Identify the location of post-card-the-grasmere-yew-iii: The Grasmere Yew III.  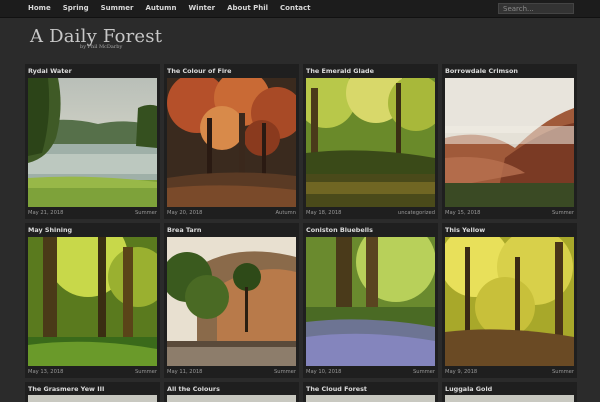
(92, 392).